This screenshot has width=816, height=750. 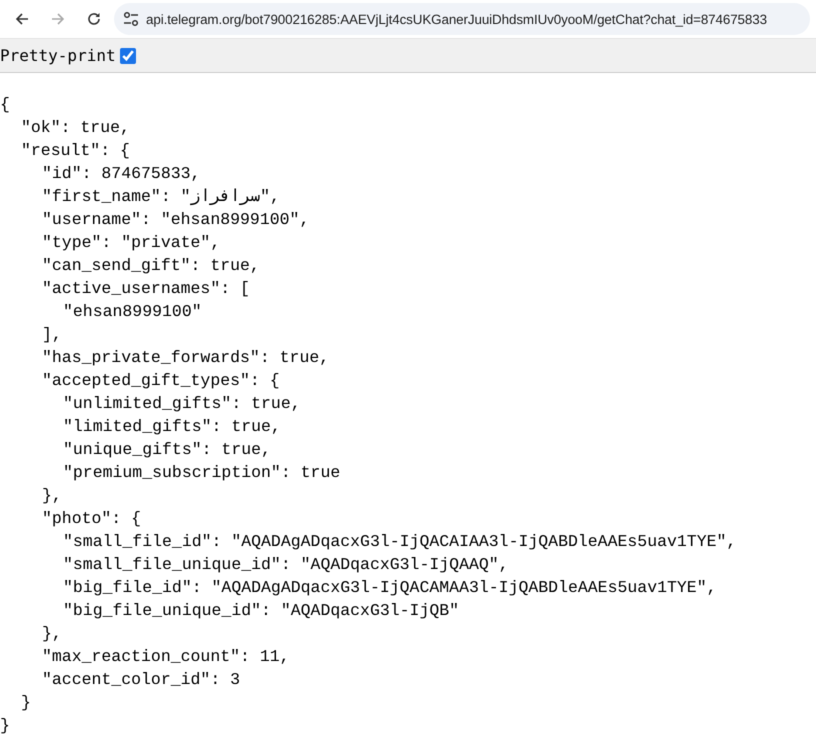 What do you see at coordinates (151, 266) in the screenshot?
I see `code-line: "can_send_gift": true,` at bounding box center [151, 266].